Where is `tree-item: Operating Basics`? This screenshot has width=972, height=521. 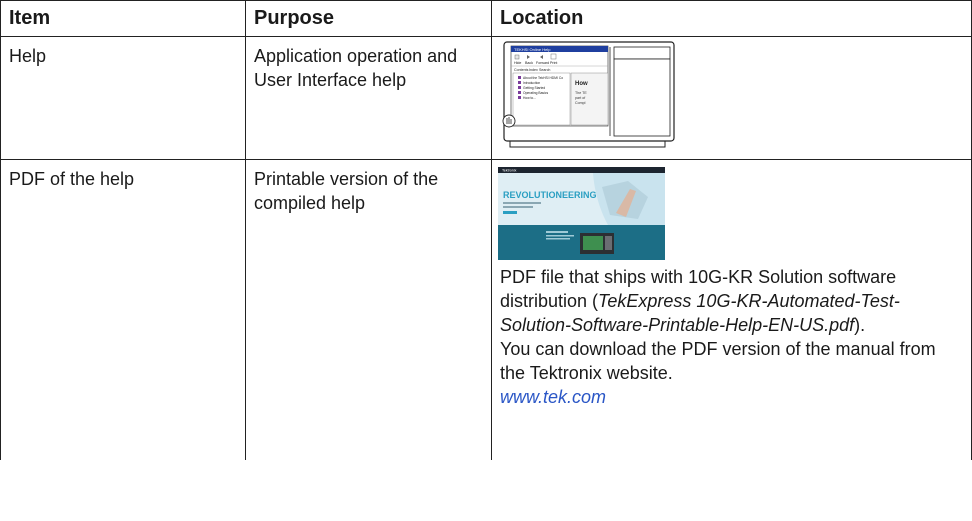
tree-item: Operating Basics is located at coordinates (535, 93).